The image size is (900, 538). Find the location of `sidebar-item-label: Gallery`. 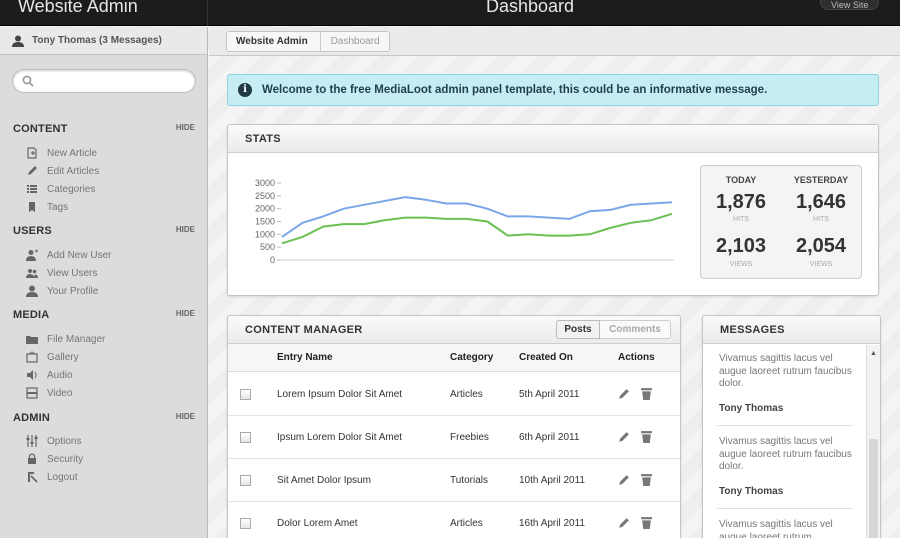

sidebar-item-label: Gallery is located at coordinates (63, 357).